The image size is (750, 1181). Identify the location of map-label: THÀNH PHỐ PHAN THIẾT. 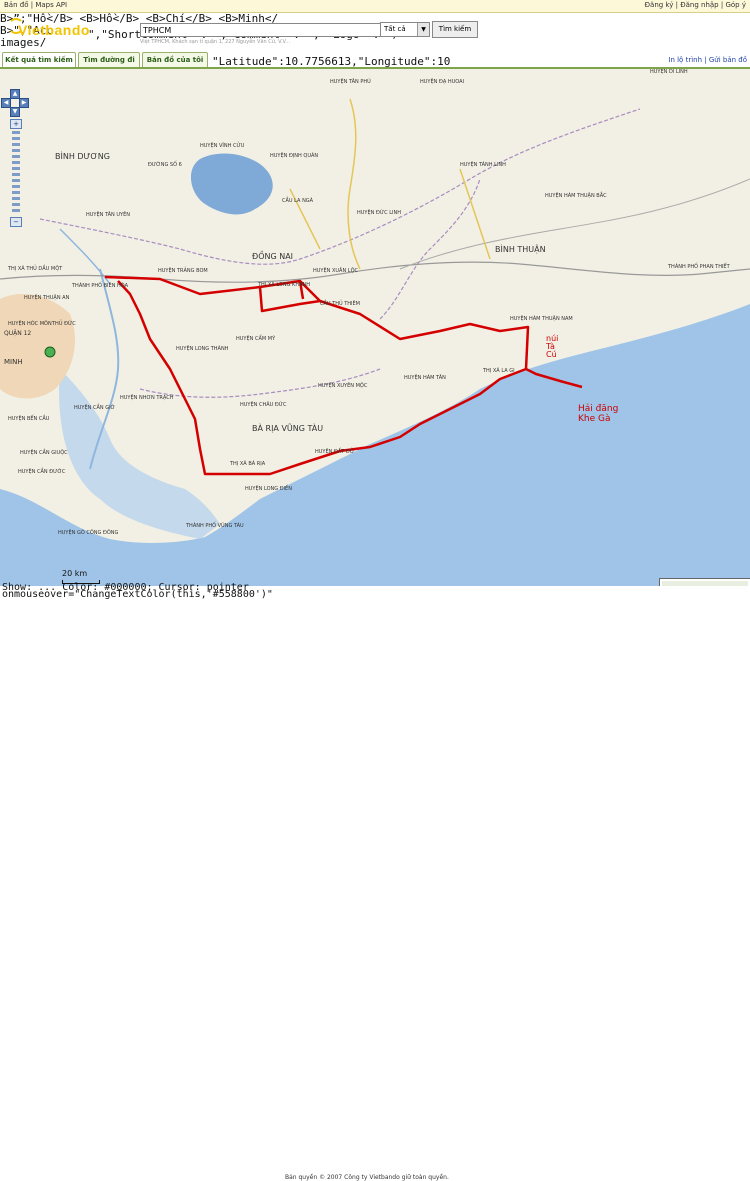
(699, 266).